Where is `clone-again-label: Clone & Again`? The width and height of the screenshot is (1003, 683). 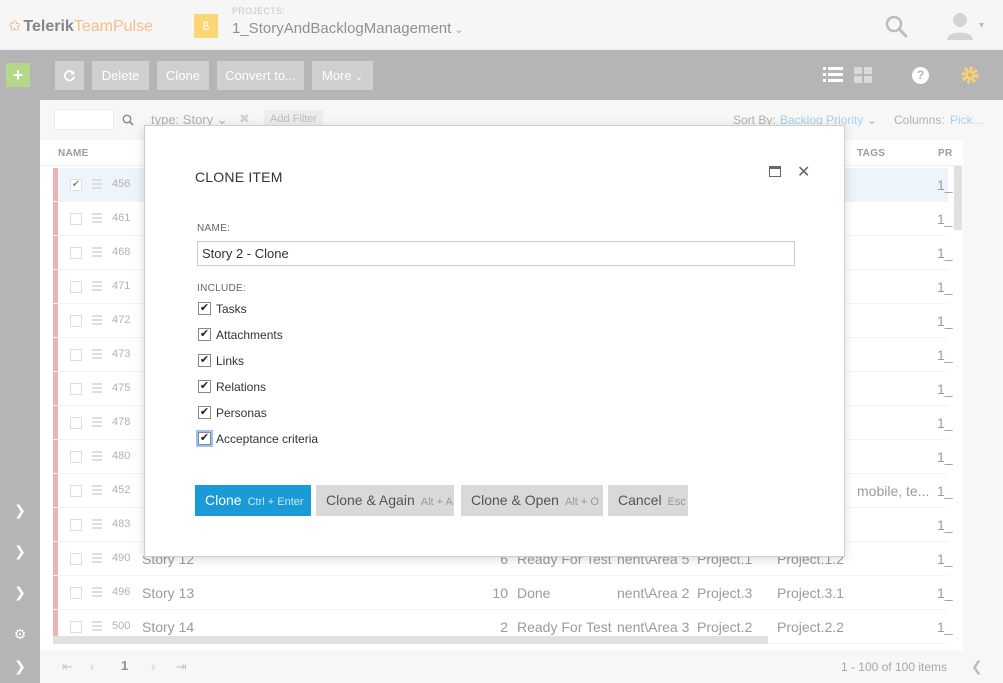
clone-again-label: Clone & Again is located at coordinates (370, 500).